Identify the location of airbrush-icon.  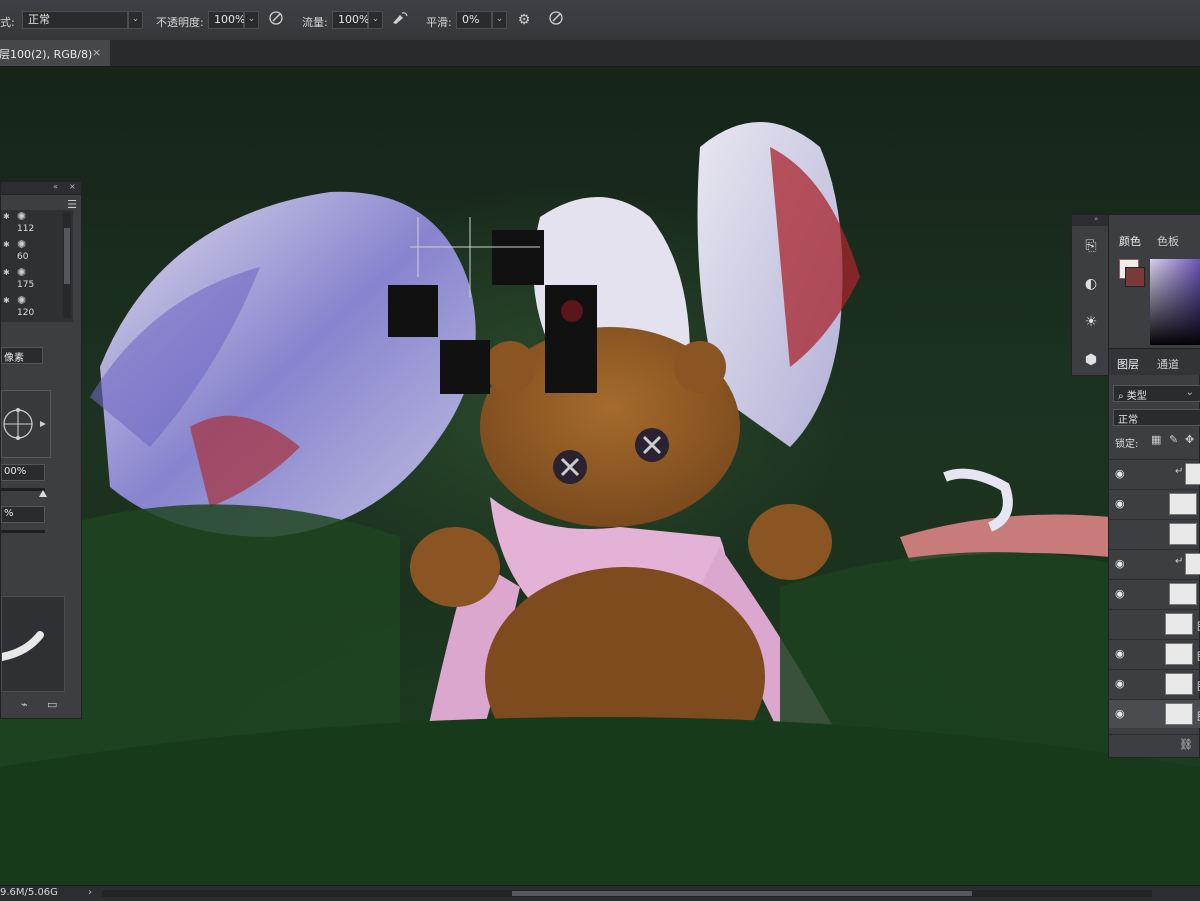
(400, 20).